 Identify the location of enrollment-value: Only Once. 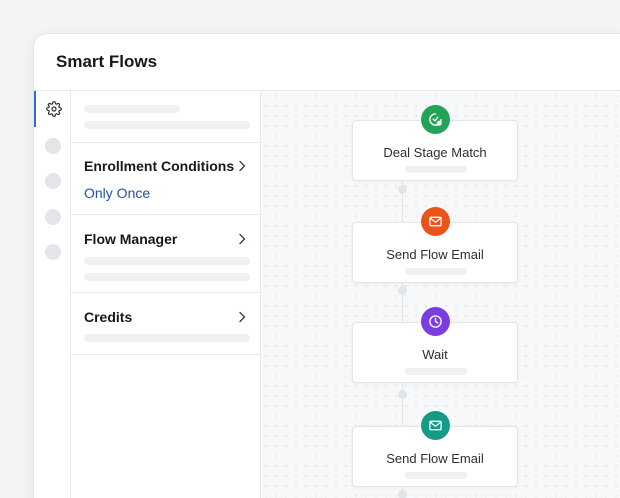
(117, 193).